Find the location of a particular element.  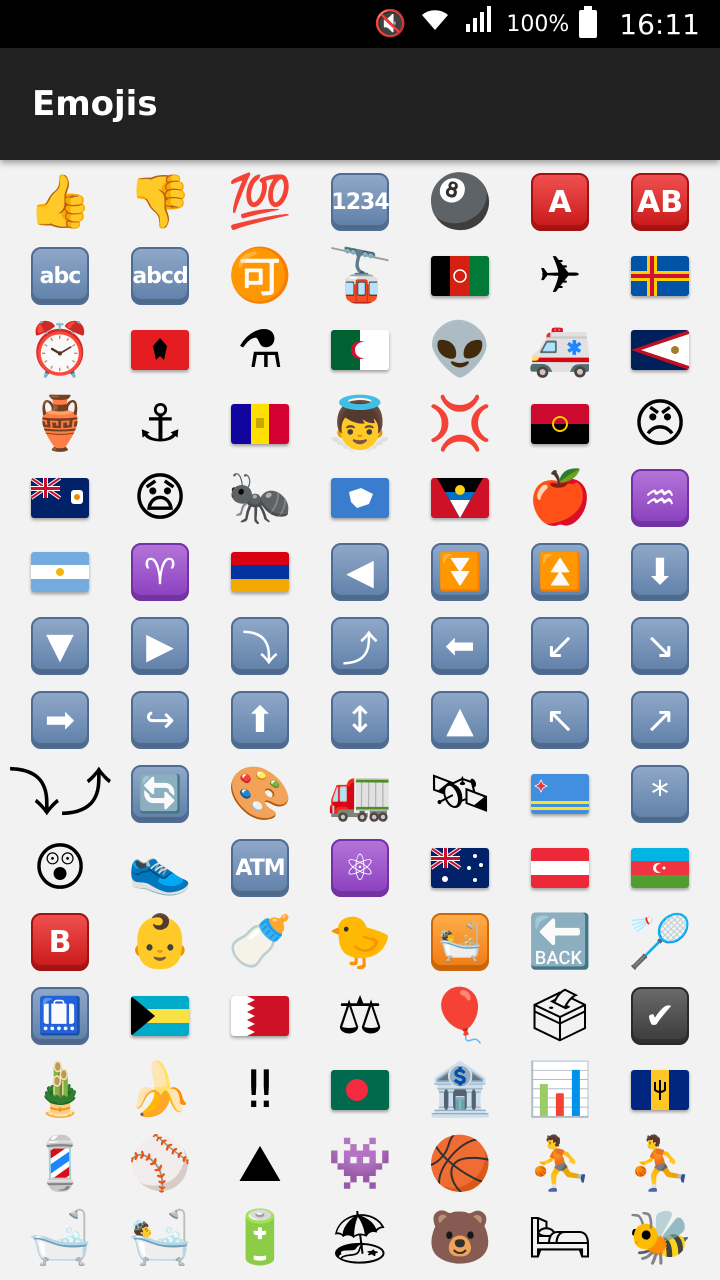

baby-cell: 👶 is located at coordinates (160, 942).